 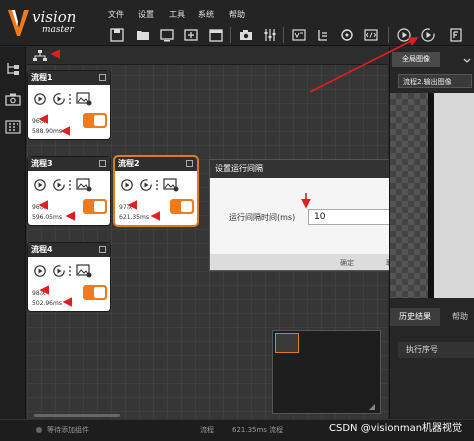 What do you see at coordinates (206, 14) in the screenshot?
I see `menu-system: 系统` at bounding box center [206, 14].